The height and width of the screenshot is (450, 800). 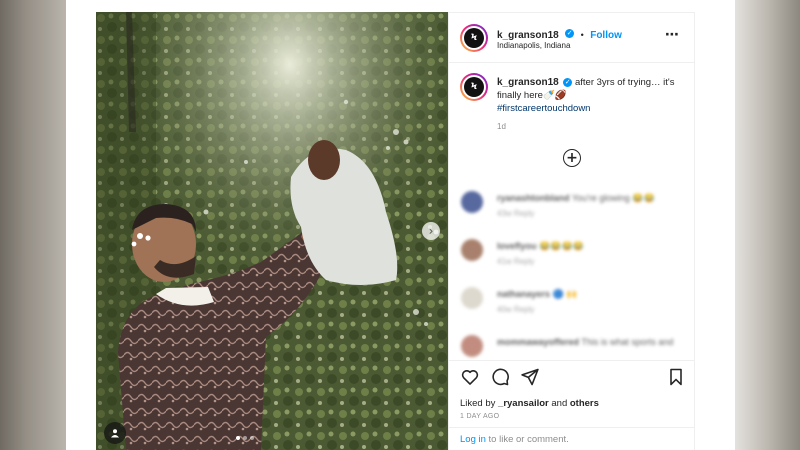 I want to click on caption-age: 1d, so click(x=501, y=126).